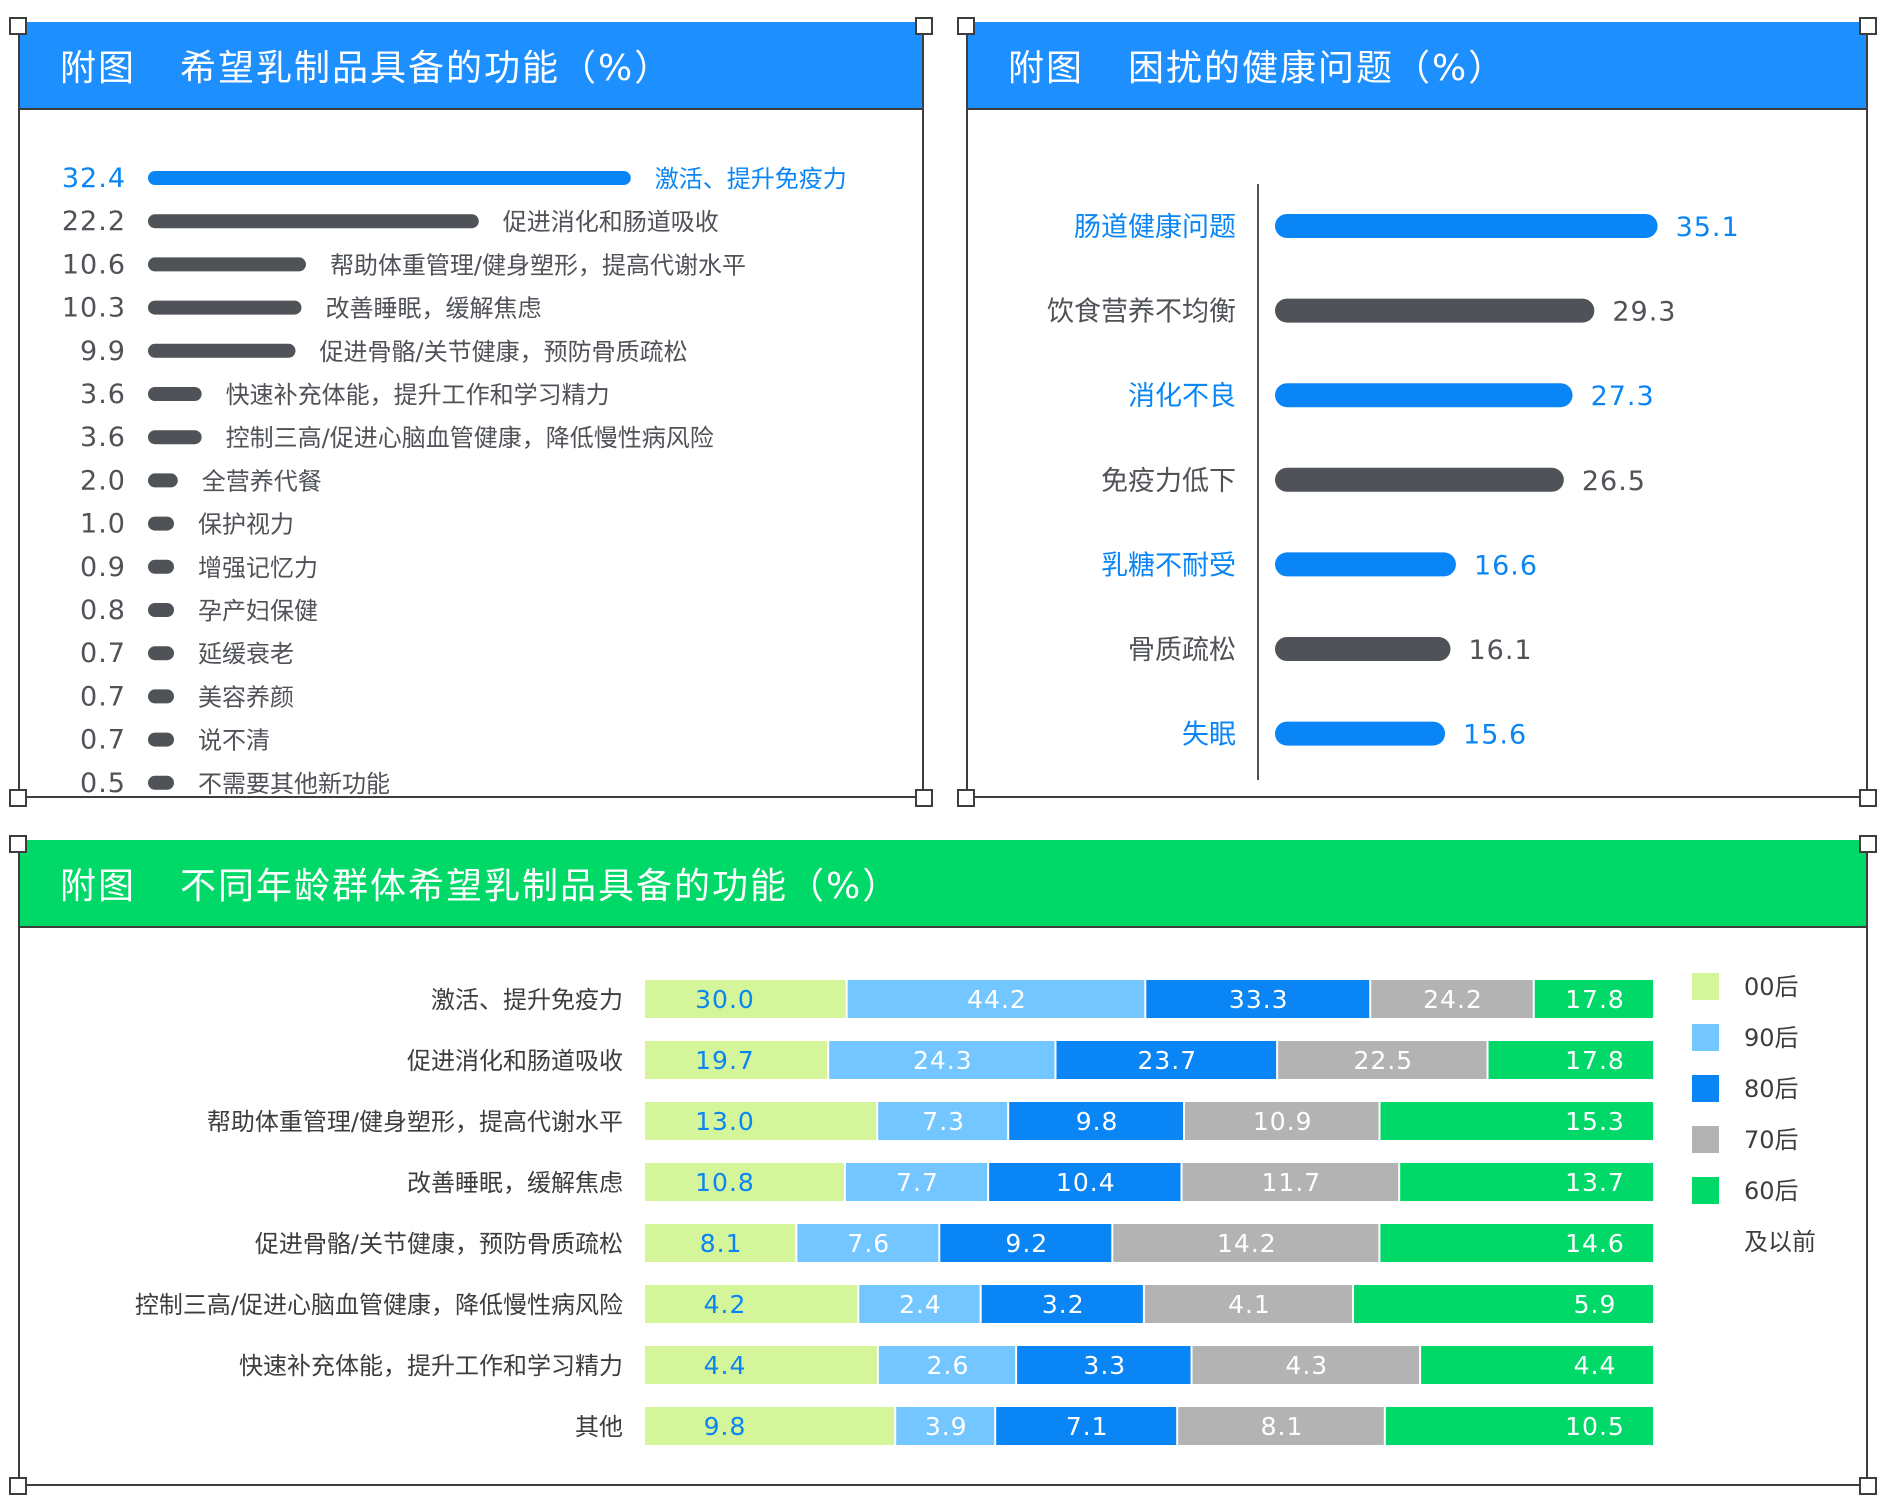 This screenshot has width=1890, height=1502. I want to click on bar-value-label: 27.3, so click(1623, 396).